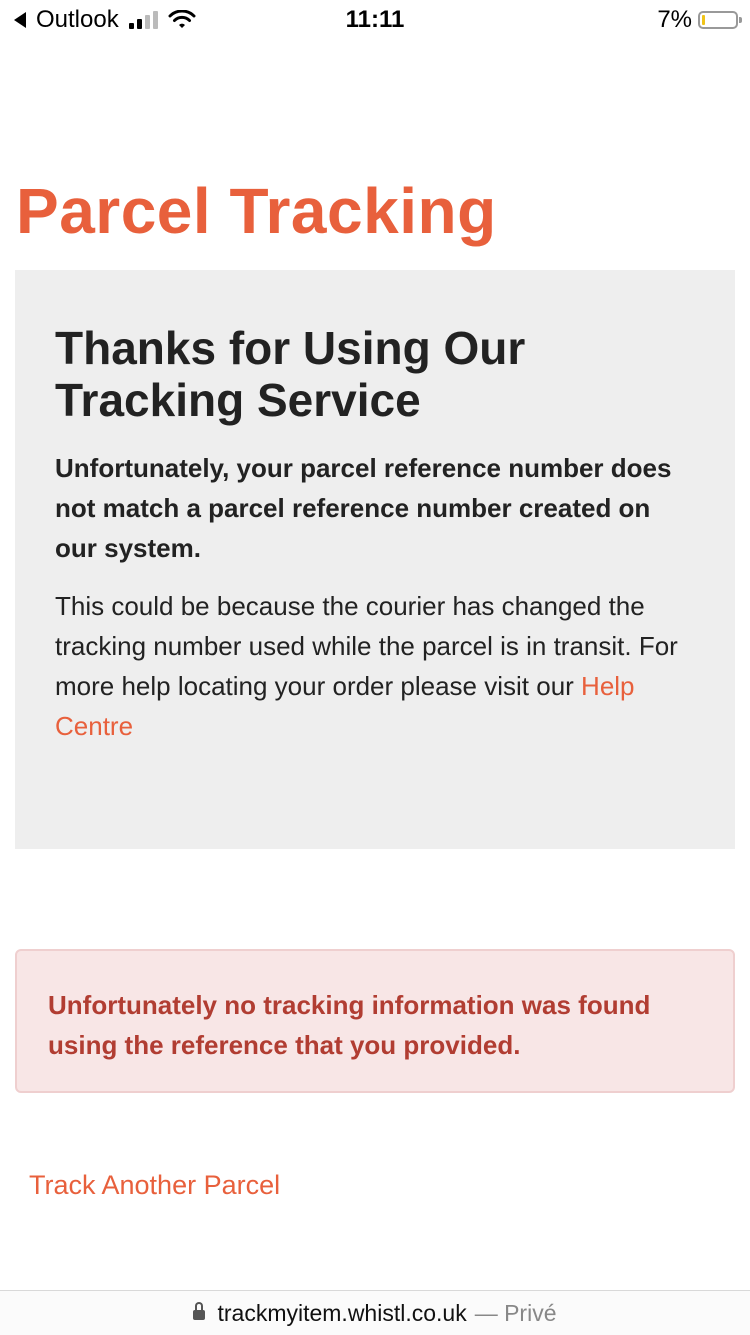 This screenshot has width=750, height=1335. Describe the element at coordinates (342, 1312) in the screenshot. I see `url-domain: trackmyitem.whistl.co.uk` at that location.